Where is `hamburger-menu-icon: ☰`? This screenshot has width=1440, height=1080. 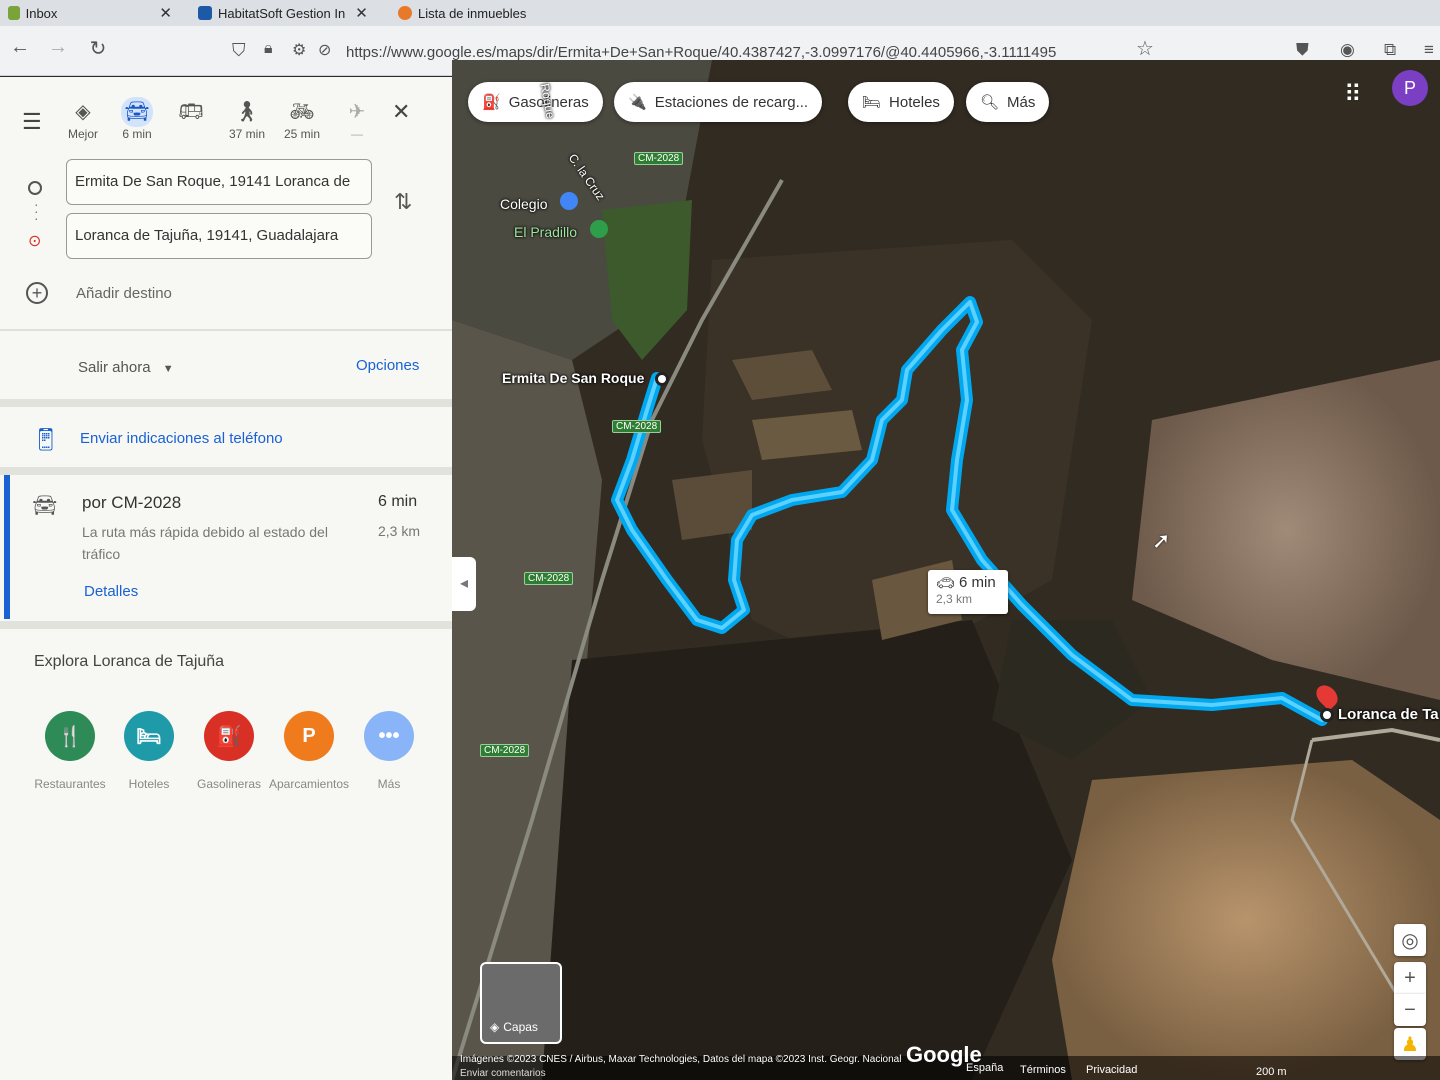 hamburger-menu-icon: ☰ is located at coordinates (32, 122).